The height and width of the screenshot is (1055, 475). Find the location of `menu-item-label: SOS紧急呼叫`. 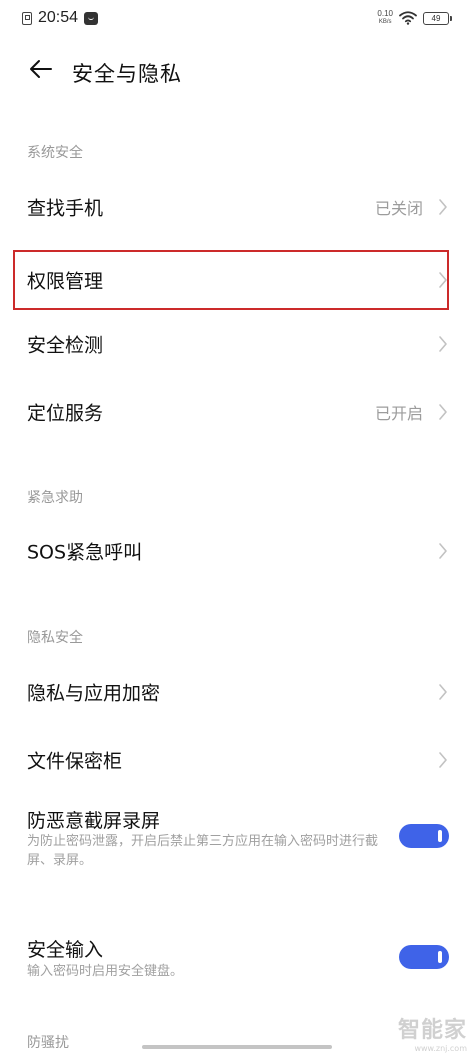

menu-item-label: SOS紧急呼叫 is located at coordinates (85, 552).